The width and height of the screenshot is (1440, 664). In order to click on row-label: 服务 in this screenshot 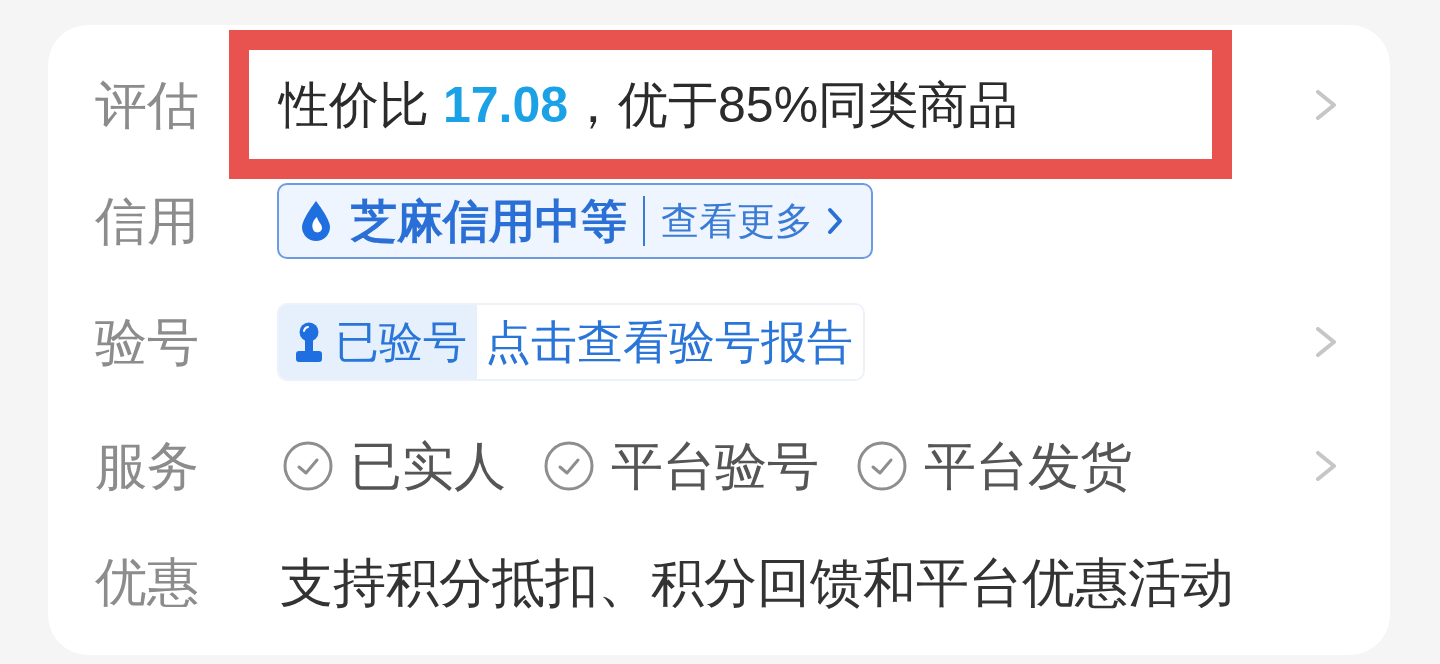, I will do `click(147, 466)`.